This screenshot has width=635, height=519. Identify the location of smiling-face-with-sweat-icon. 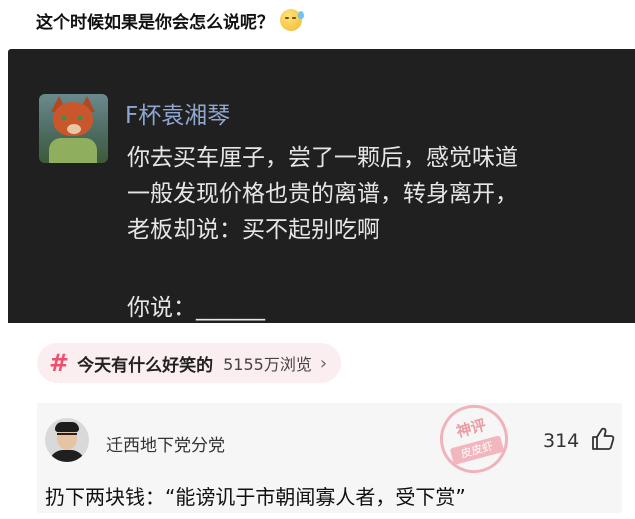
(292, 20).